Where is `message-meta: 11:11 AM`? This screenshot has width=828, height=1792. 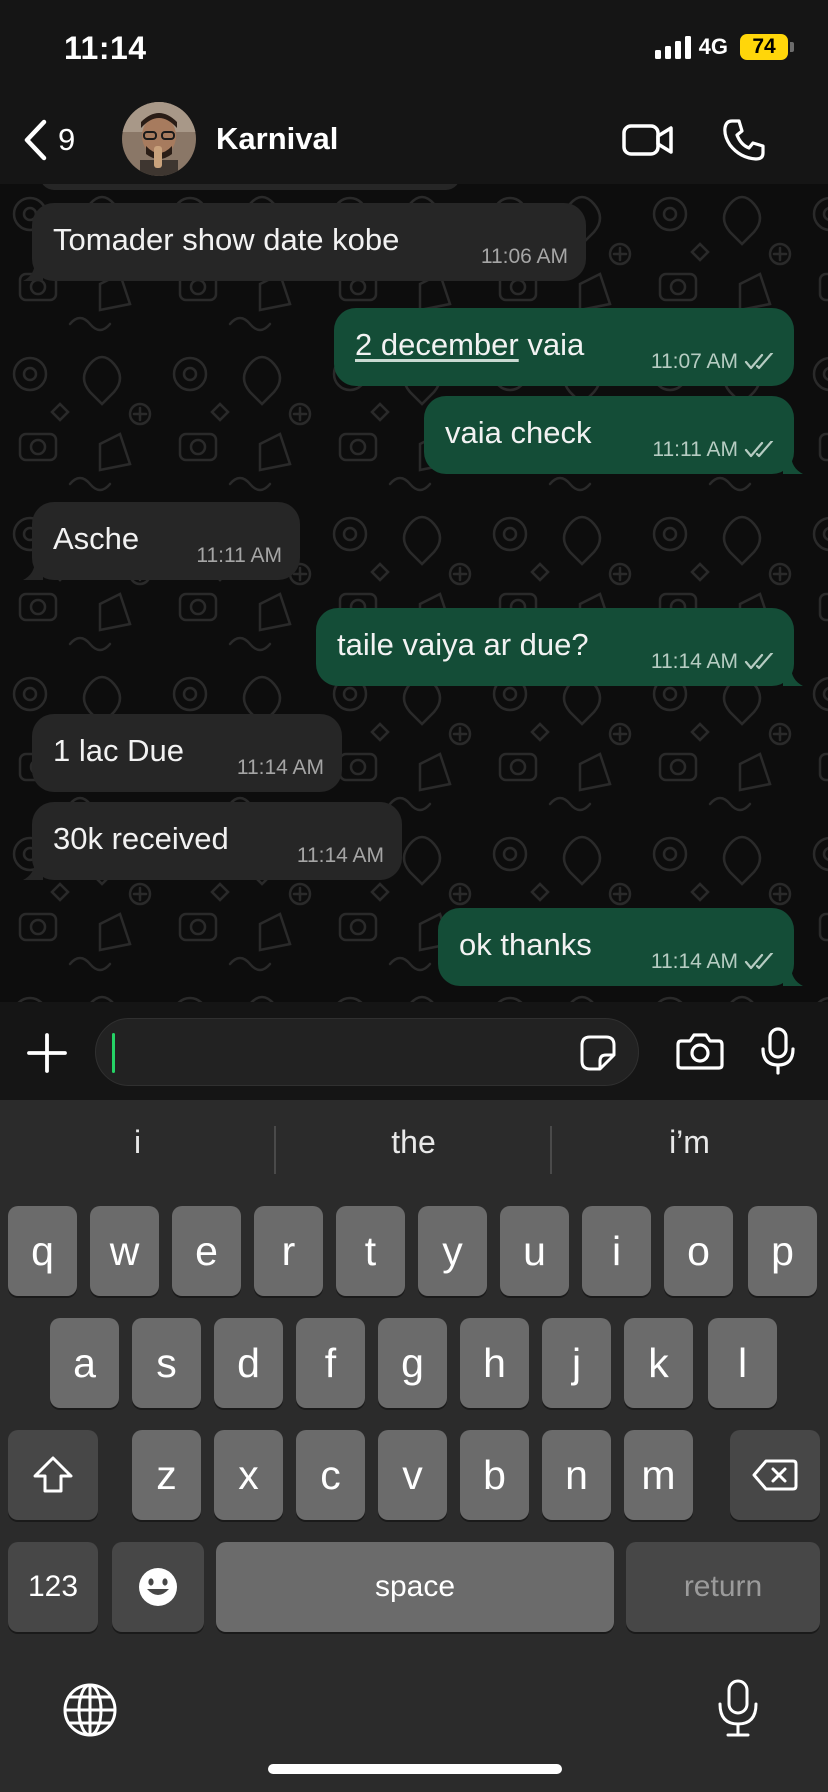
message-meta: 11:11 AM is located at coordinates (714, 450).